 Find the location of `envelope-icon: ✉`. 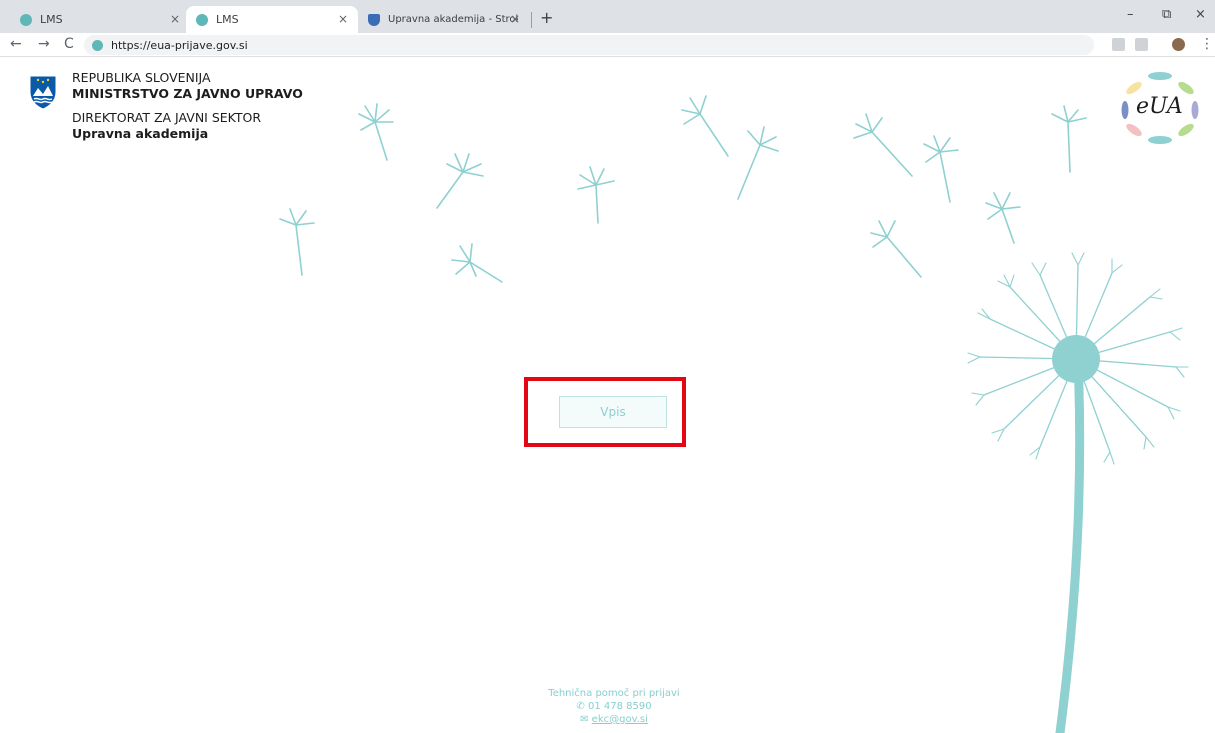

envelope-icon: ✉ is located at coordinates (584, 719).